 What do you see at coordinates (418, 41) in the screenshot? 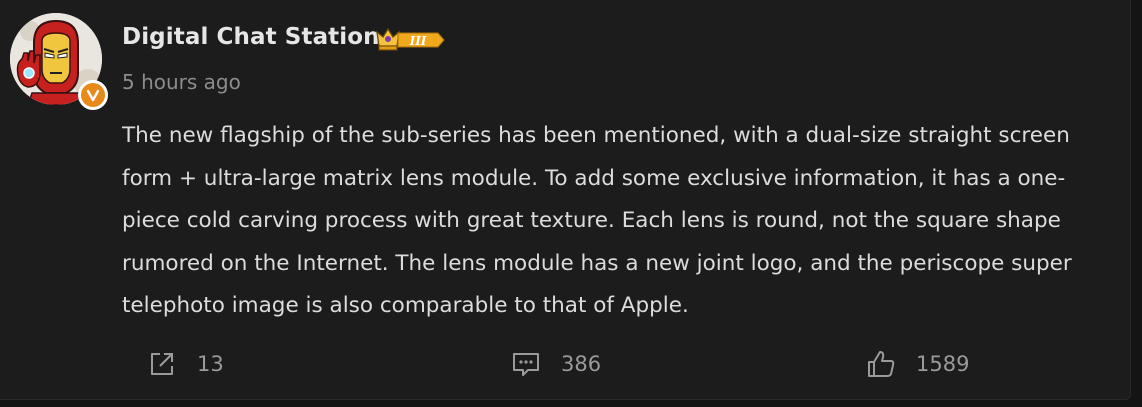
I see `rank-badge-text: III` at bounding box center [418, 41].